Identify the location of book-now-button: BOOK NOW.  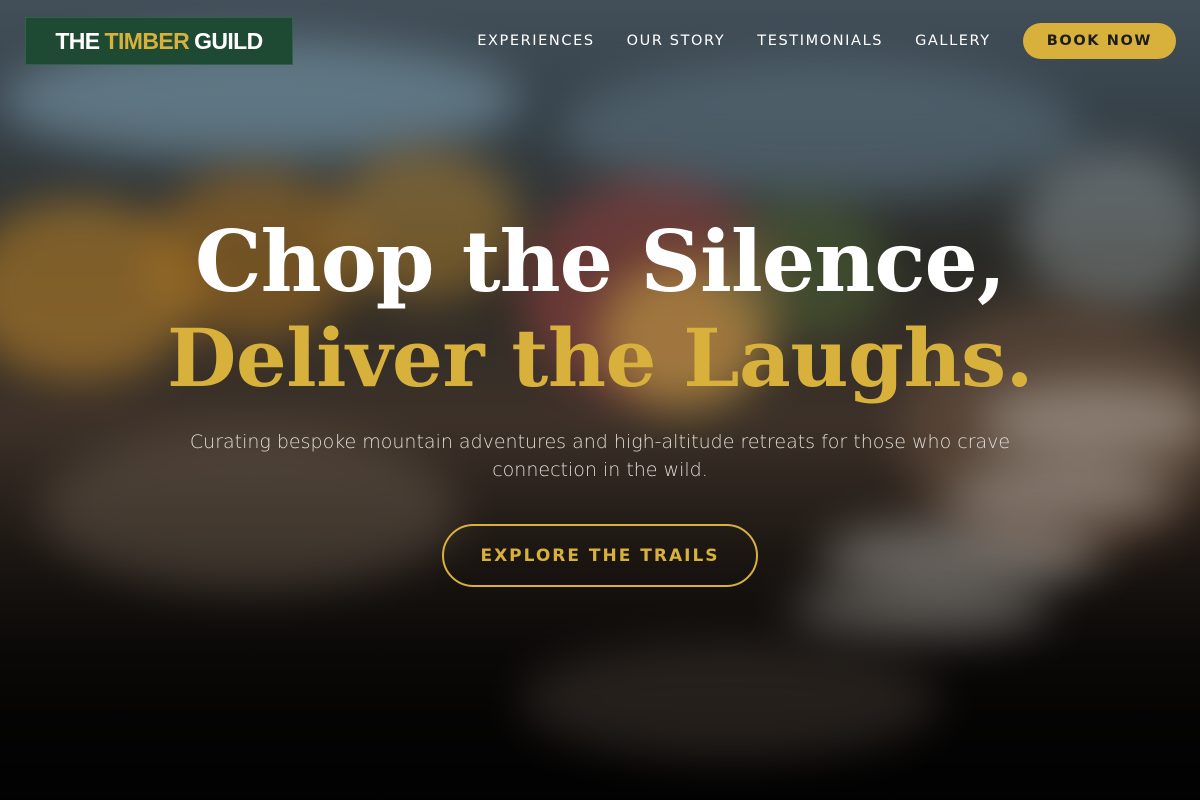
(1099, 41).